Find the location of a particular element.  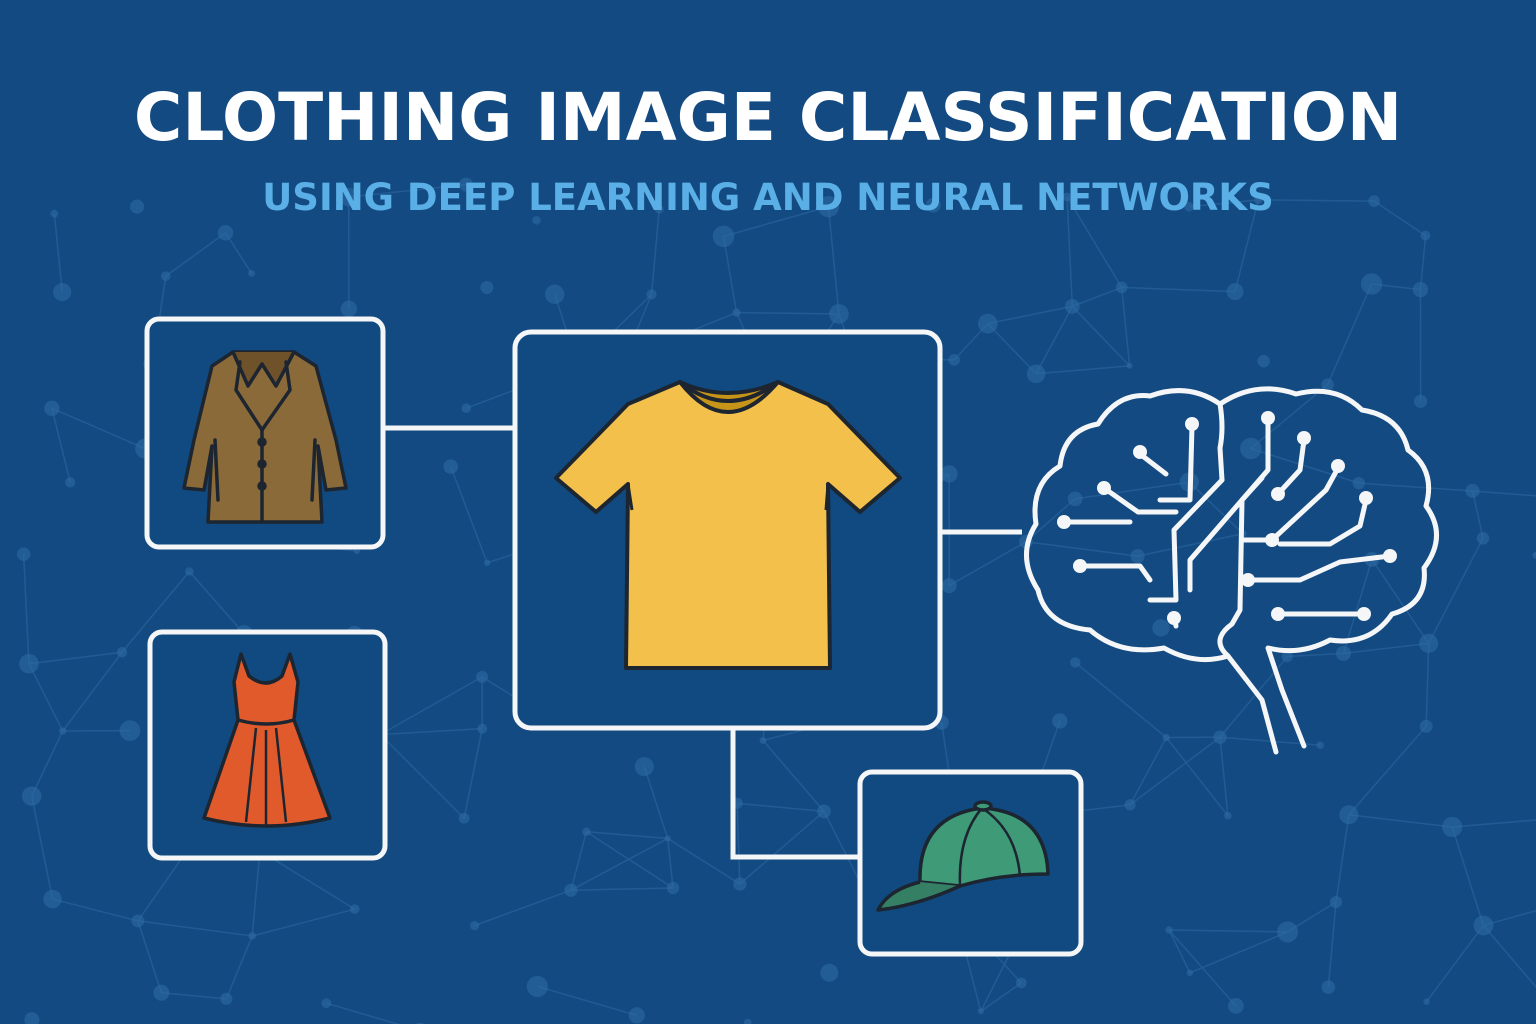

cap-box is located at coordinates (970, 863).